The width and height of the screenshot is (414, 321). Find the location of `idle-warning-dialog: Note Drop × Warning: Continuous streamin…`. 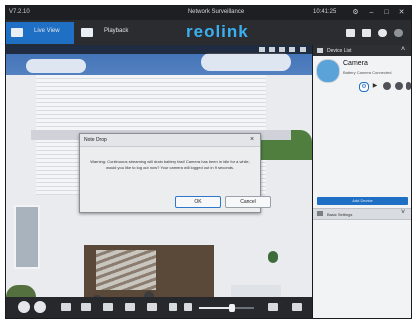

idle-warning-dialog: Note Drop × Warning: Continuous streamin… is located at coordinates (175, 173).